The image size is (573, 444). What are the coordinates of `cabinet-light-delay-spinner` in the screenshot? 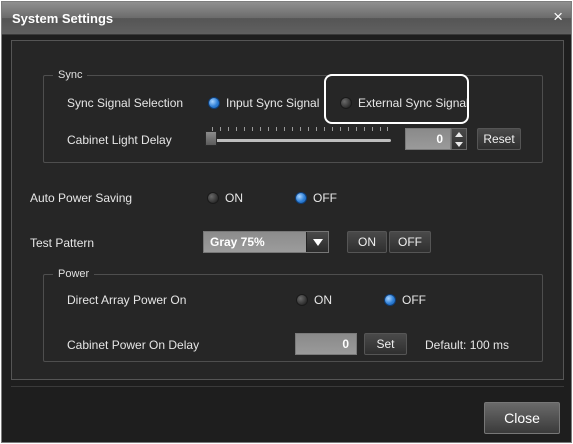 It's located at (459, 139).